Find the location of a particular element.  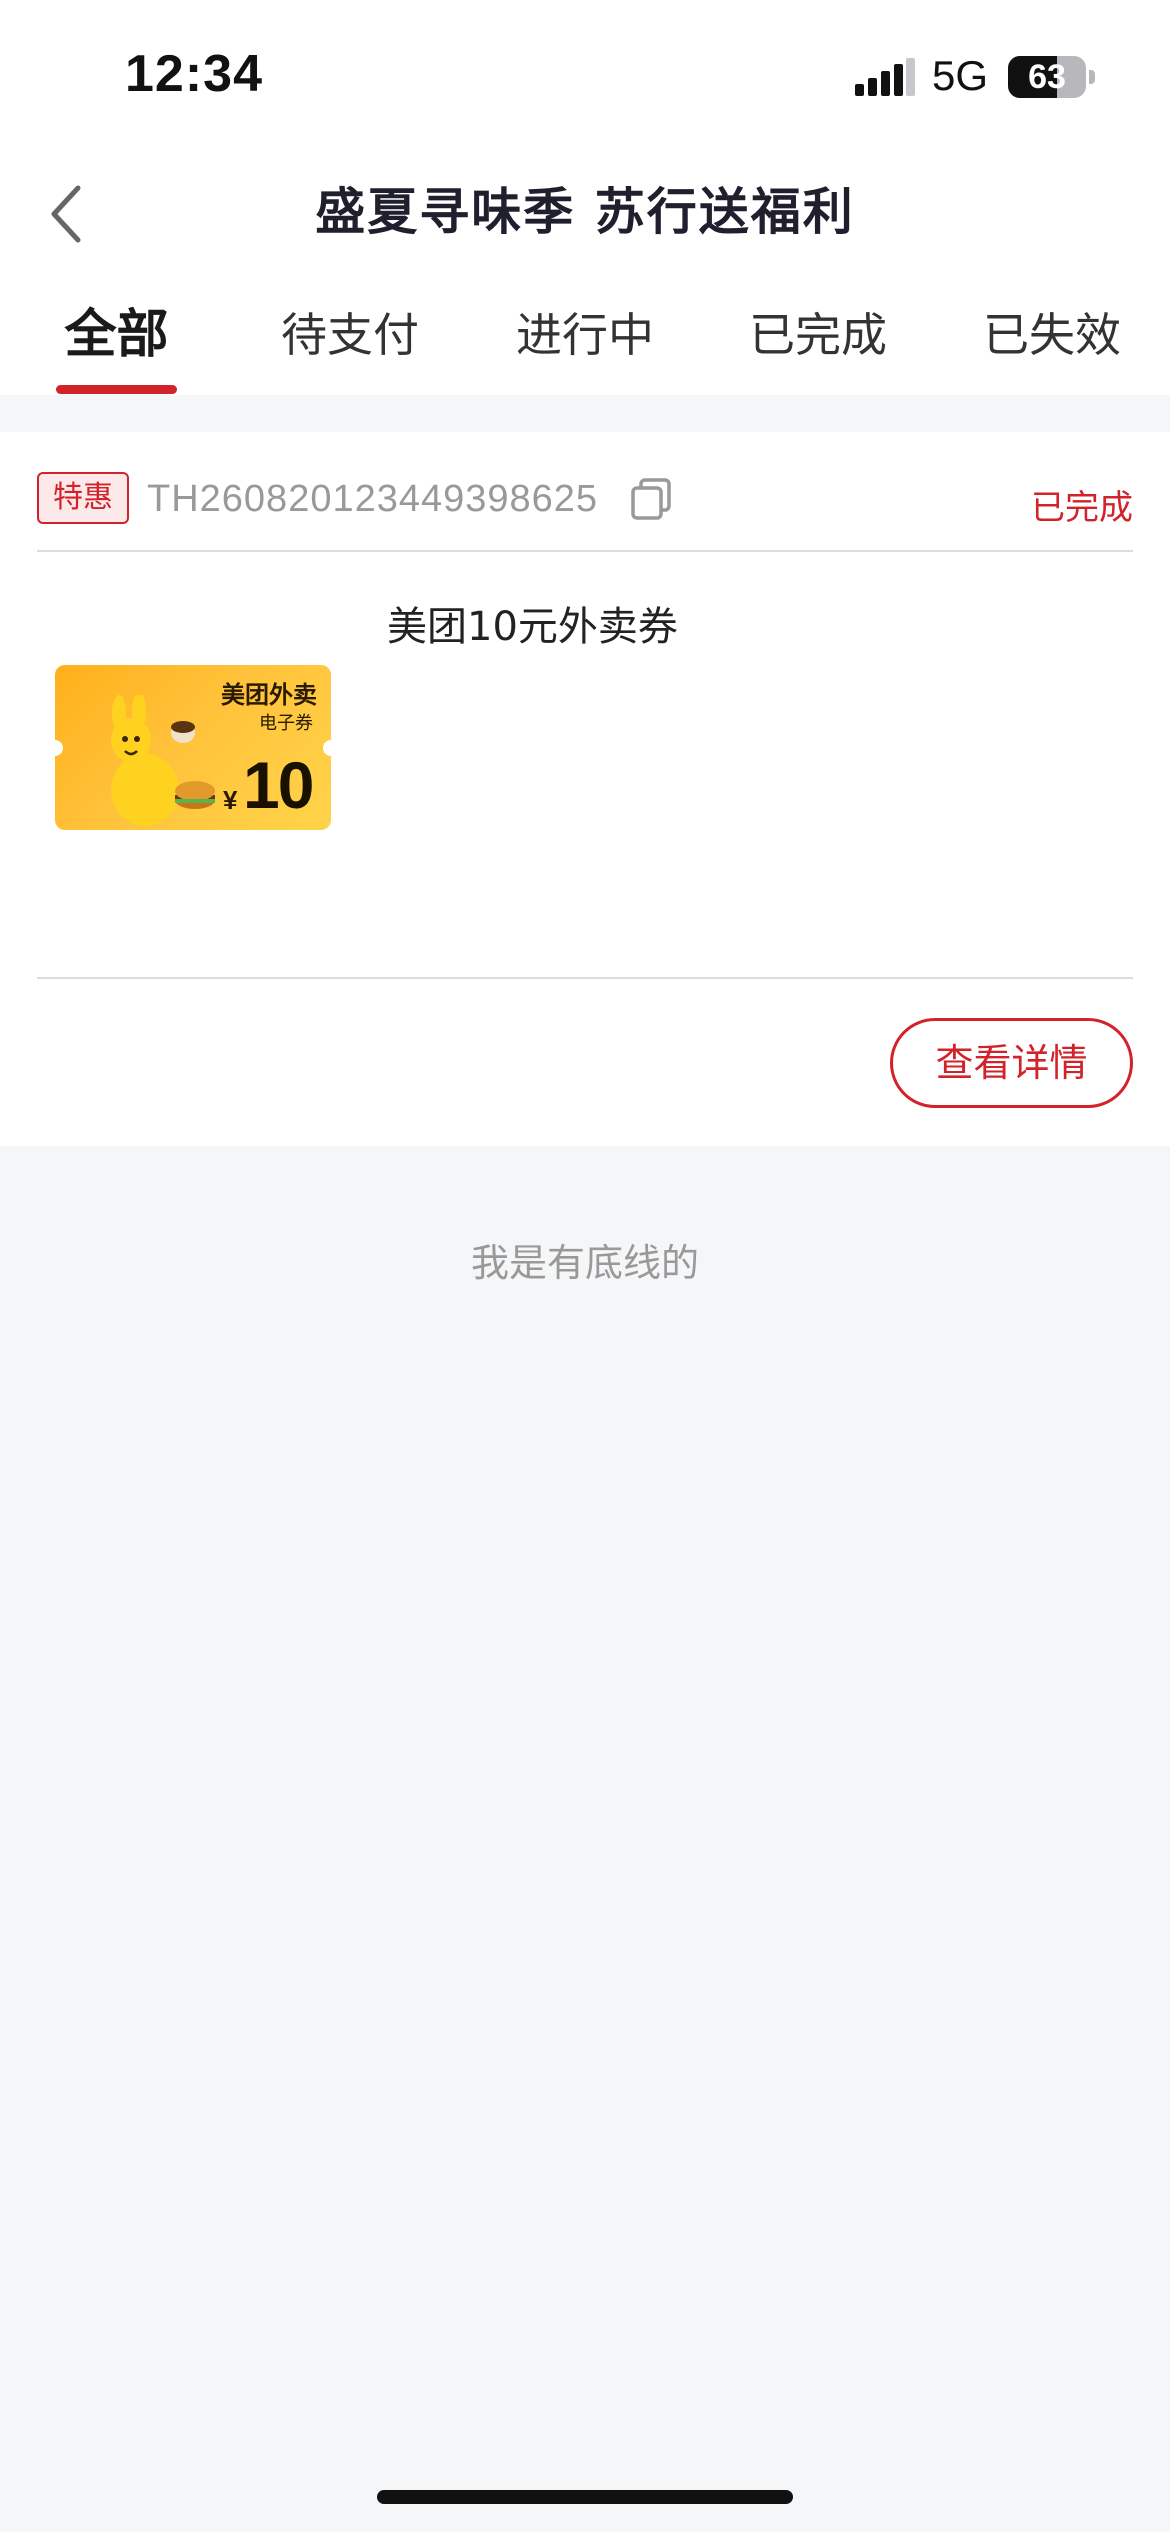

promo-badge: 特惠 is located at coordinates (83, 498).